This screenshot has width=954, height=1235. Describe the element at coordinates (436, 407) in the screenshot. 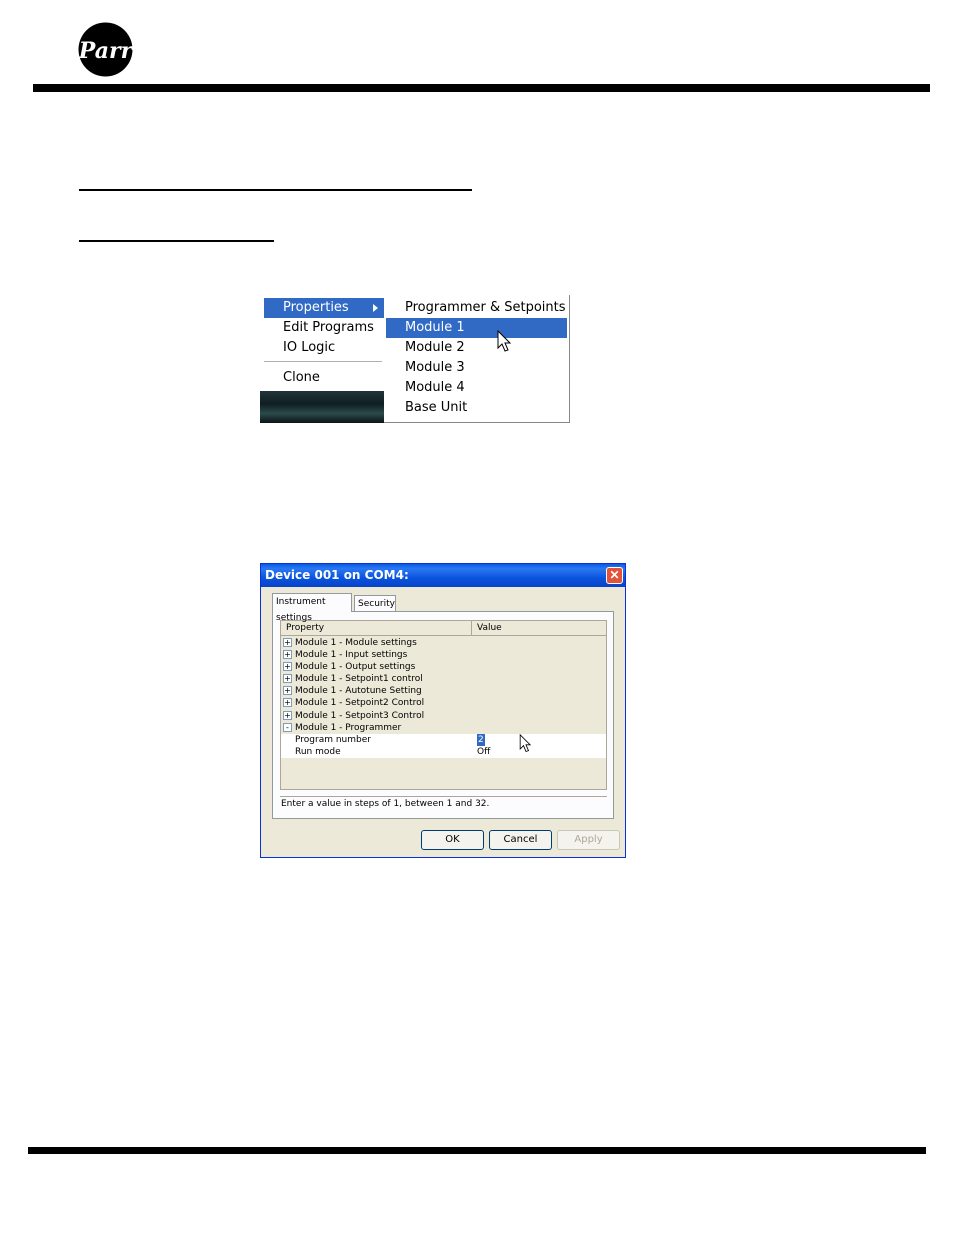

I see `submenu-item-label: Base Unit` at that location.